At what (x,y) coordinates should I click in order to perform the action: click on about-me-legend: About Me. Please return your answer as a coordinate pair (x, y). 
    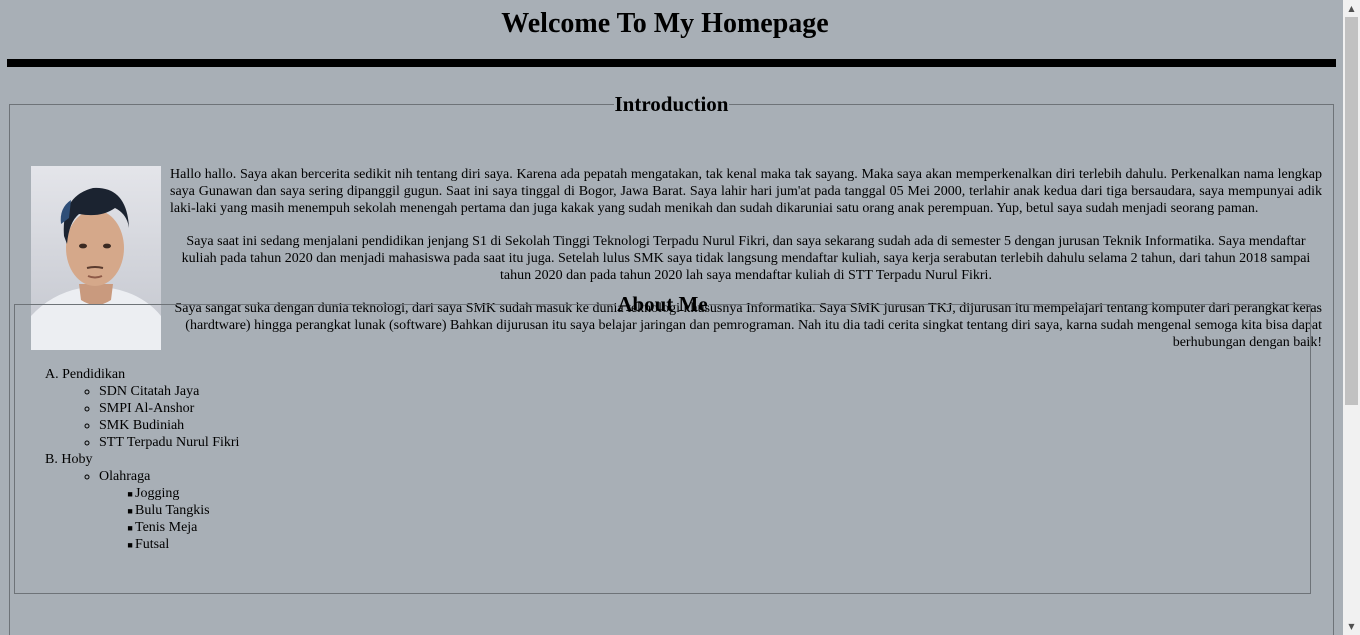
    Looking at the image, I should click on (662, 304).